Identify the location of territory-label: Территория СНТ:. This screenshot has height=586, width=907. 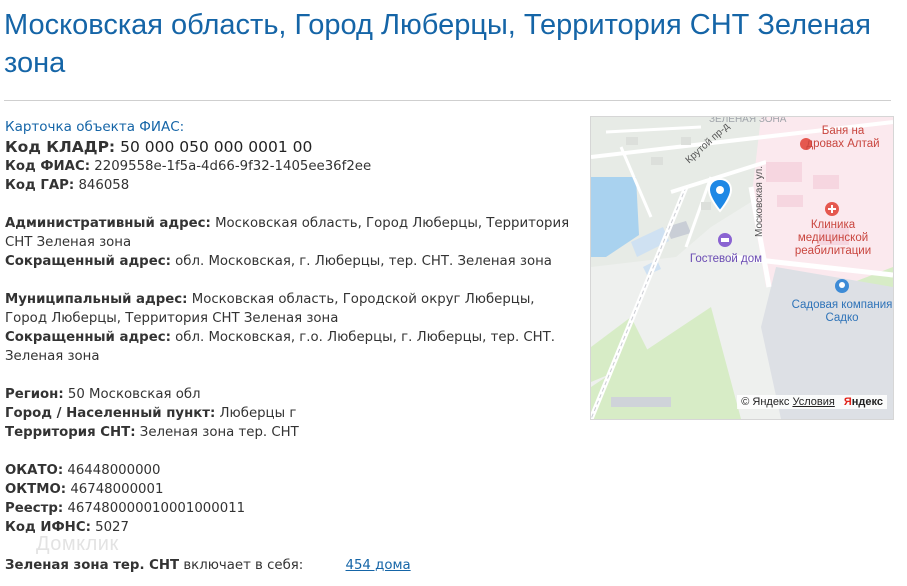
(70, 432).